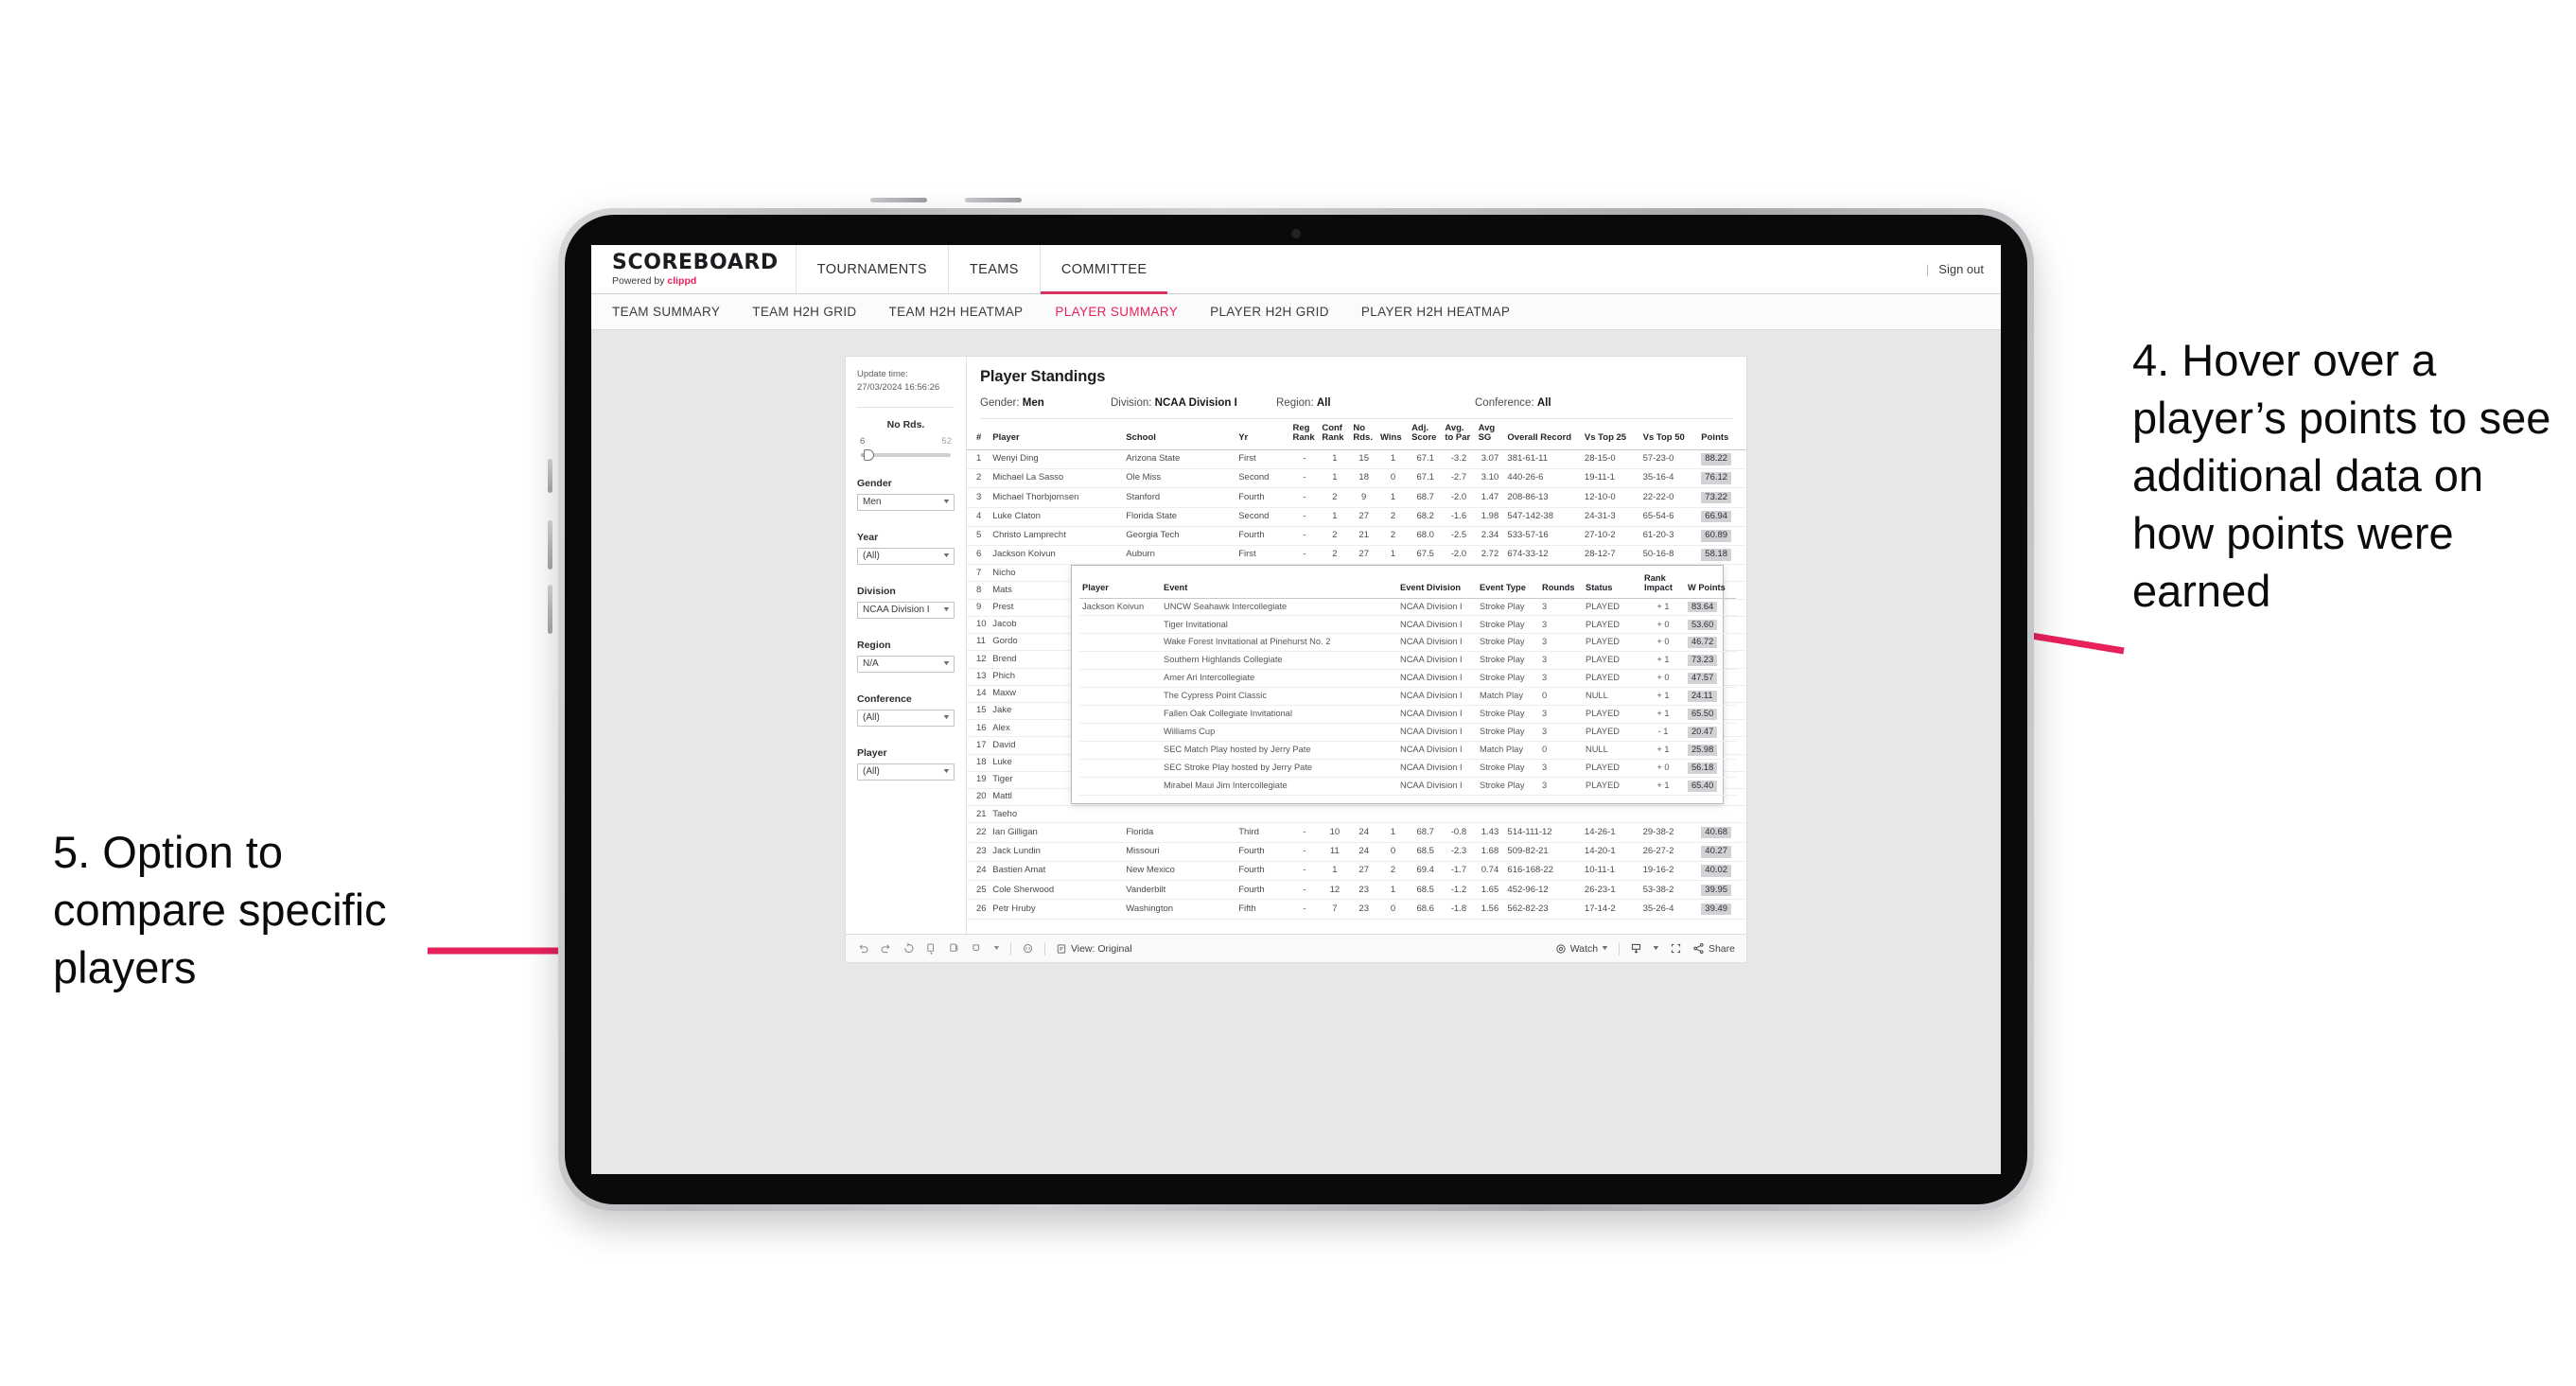 This screenshot has width=2576, height=1386. I want to click on no-rounds-slider, so click(906, 454).